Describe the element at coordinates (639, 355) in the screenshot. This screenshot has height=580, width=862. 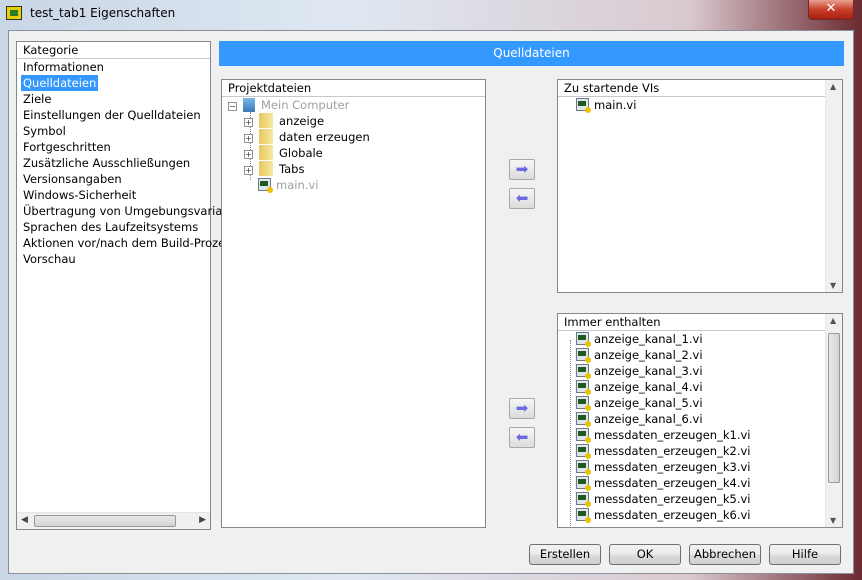
I see `list-item: anzeige_kanal_2.vi` at that location.